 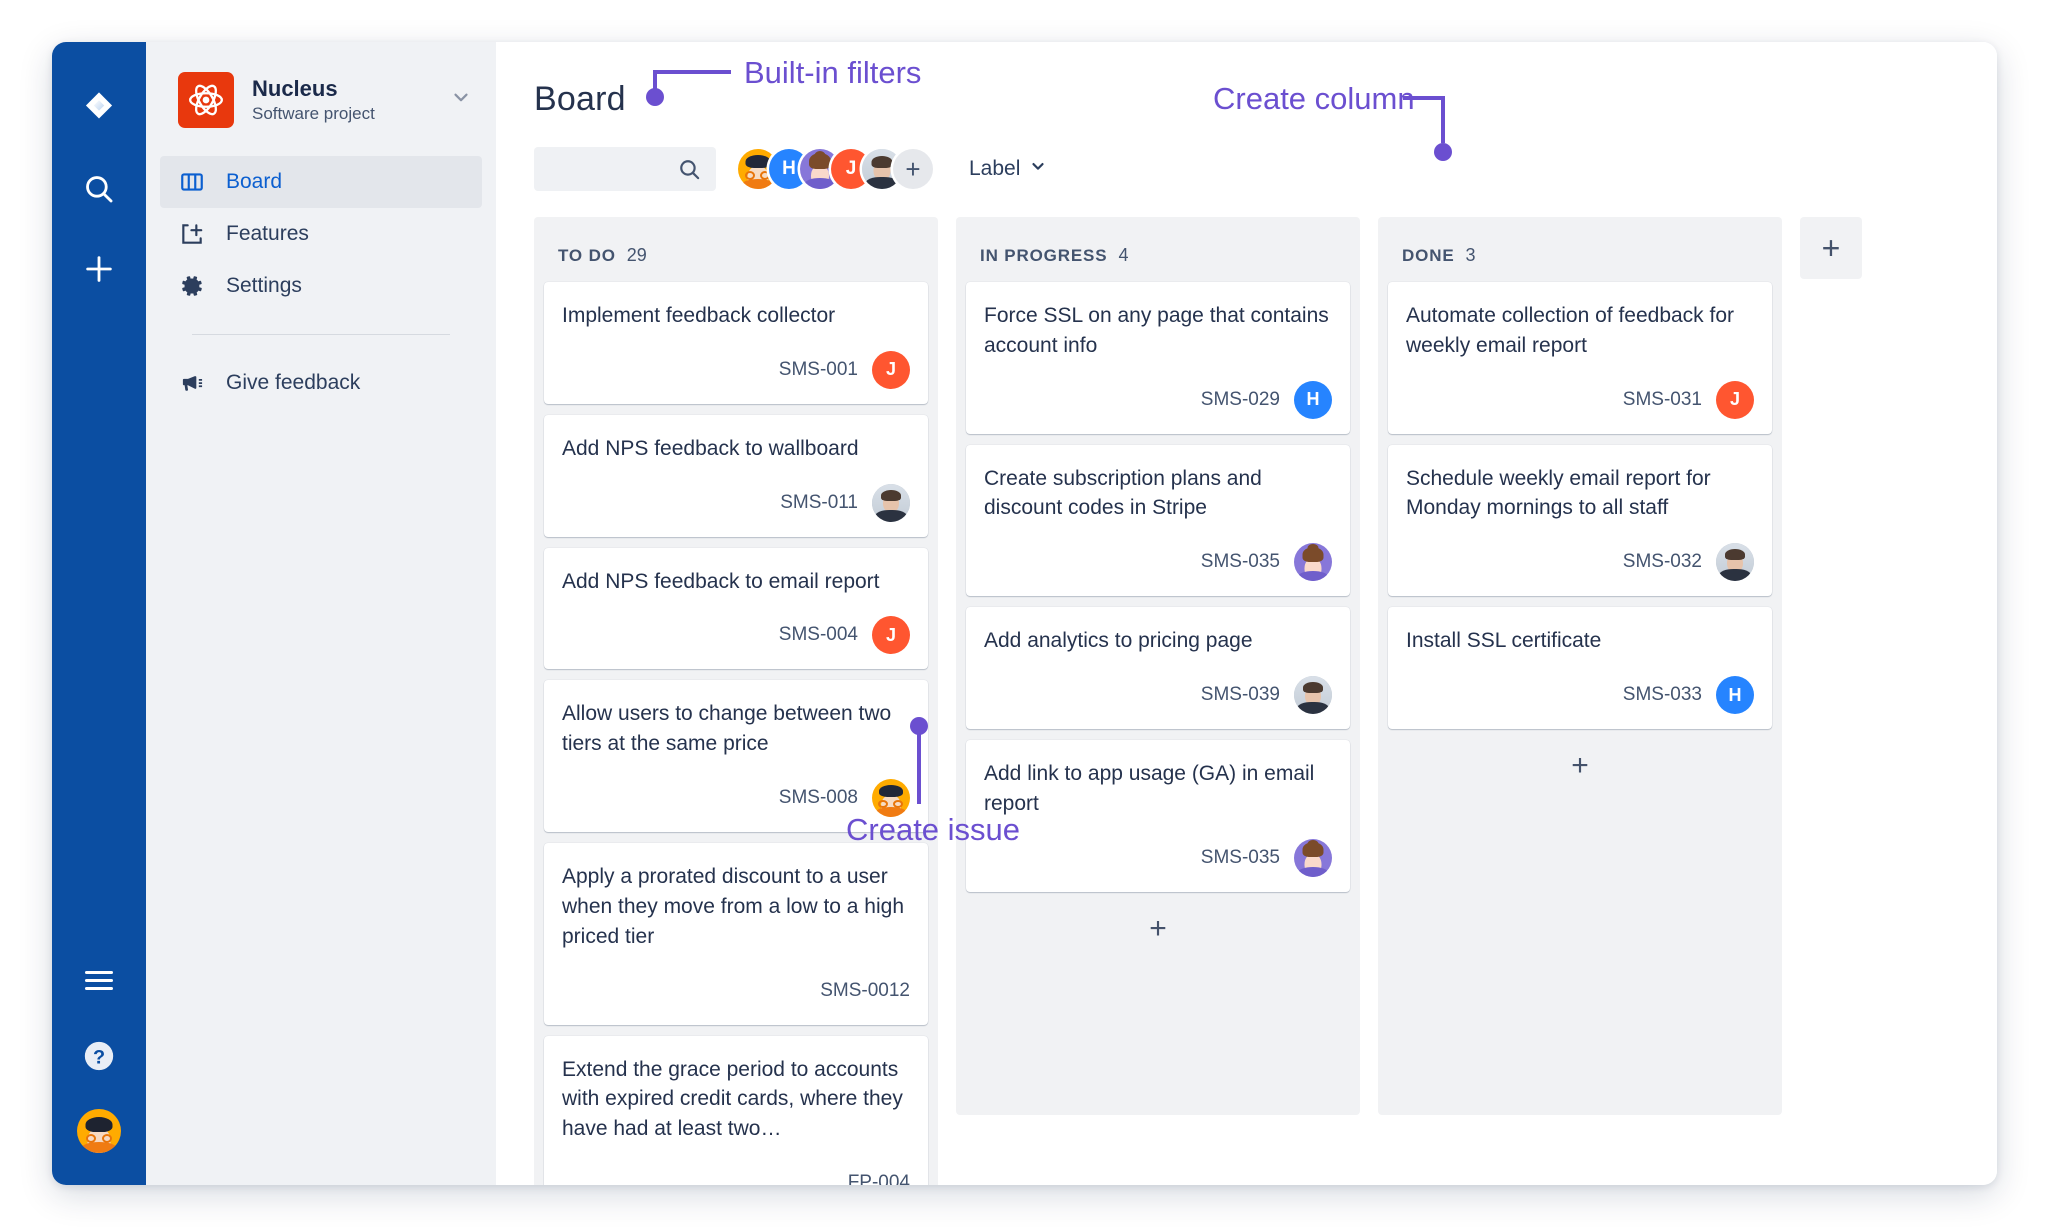 I want to click on issue-card: Add NPS feedback to wallboard SMS-011, so click(x=736, y=475).